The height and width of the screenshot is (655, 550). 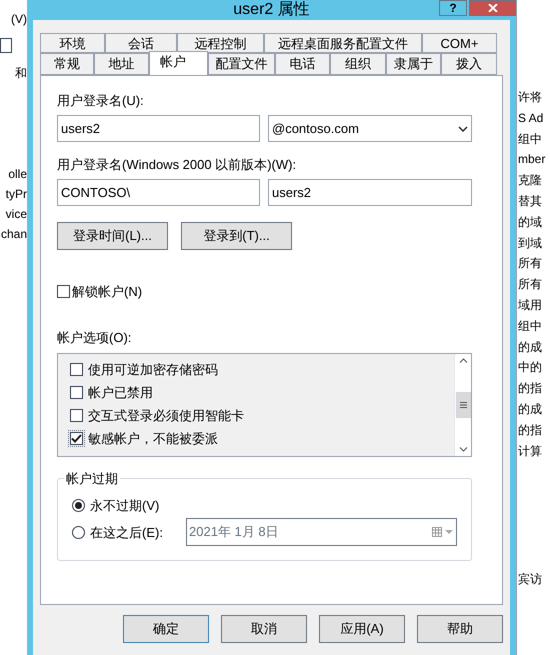 What do you see at coordinates (469, 64) in the screenshot?
I see `tab: 拨入` at bounding box center [469, 64].